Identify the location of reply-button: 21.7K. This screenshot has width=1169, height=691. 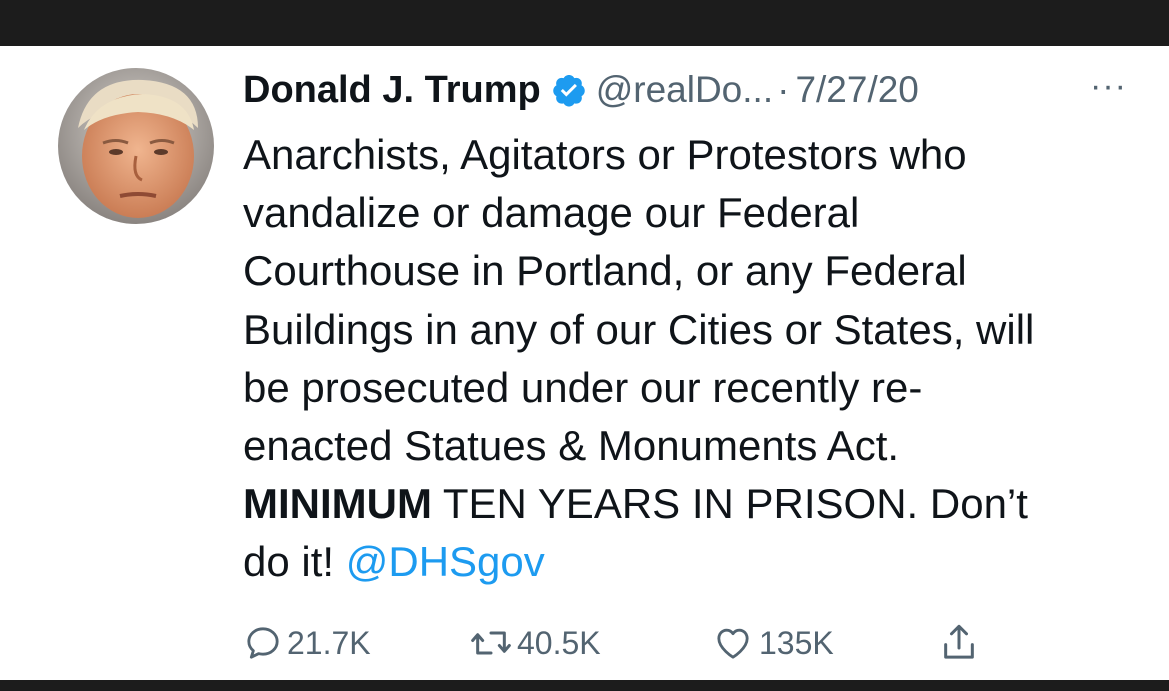
(307, 643).